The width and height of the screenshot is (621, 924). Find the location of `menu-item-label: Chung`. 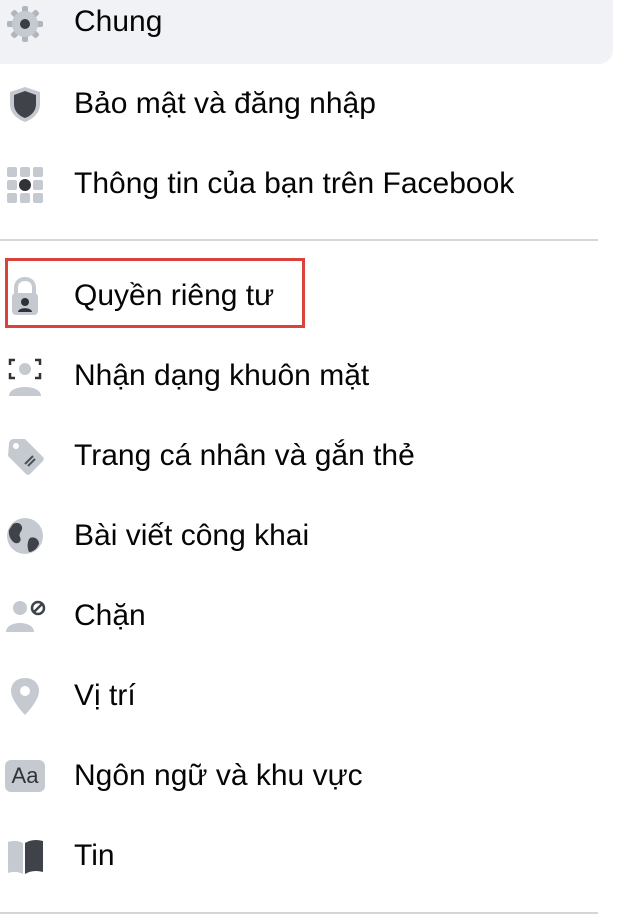

menu-item-label: Chung is located at coordinates (118, 21).